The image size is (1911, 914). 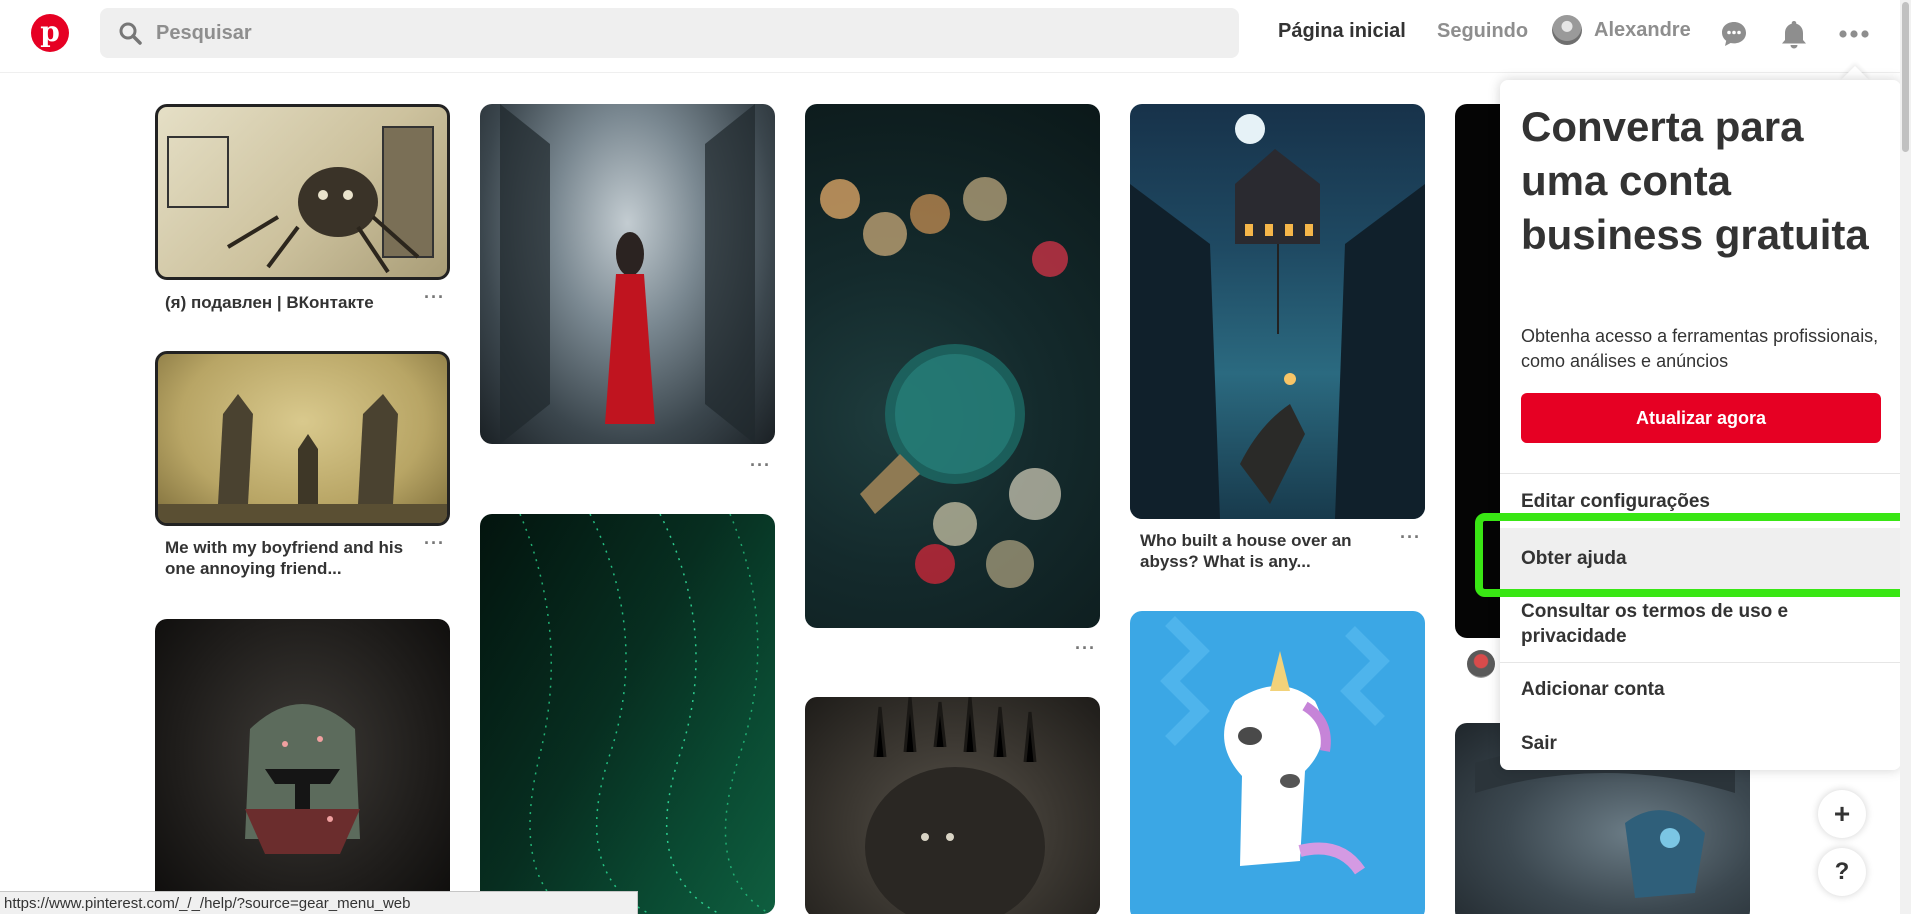 I want to click on menu-item-edit-settings: Editar configurações, so click(x=1706, y=501).